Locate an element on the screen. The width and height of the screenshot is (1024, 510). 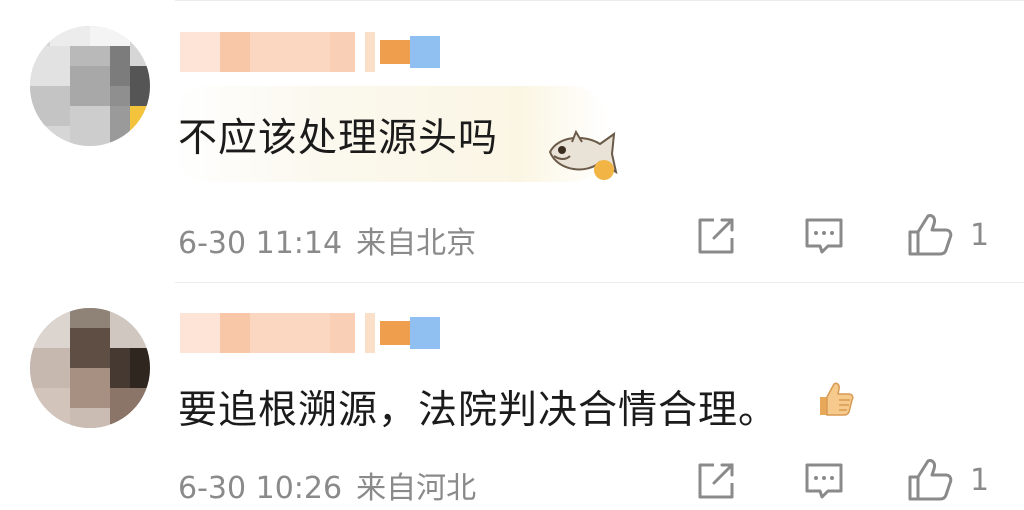
comment-meta: 6-30 10:26 来自河北 is located at coordinates (334, 485).